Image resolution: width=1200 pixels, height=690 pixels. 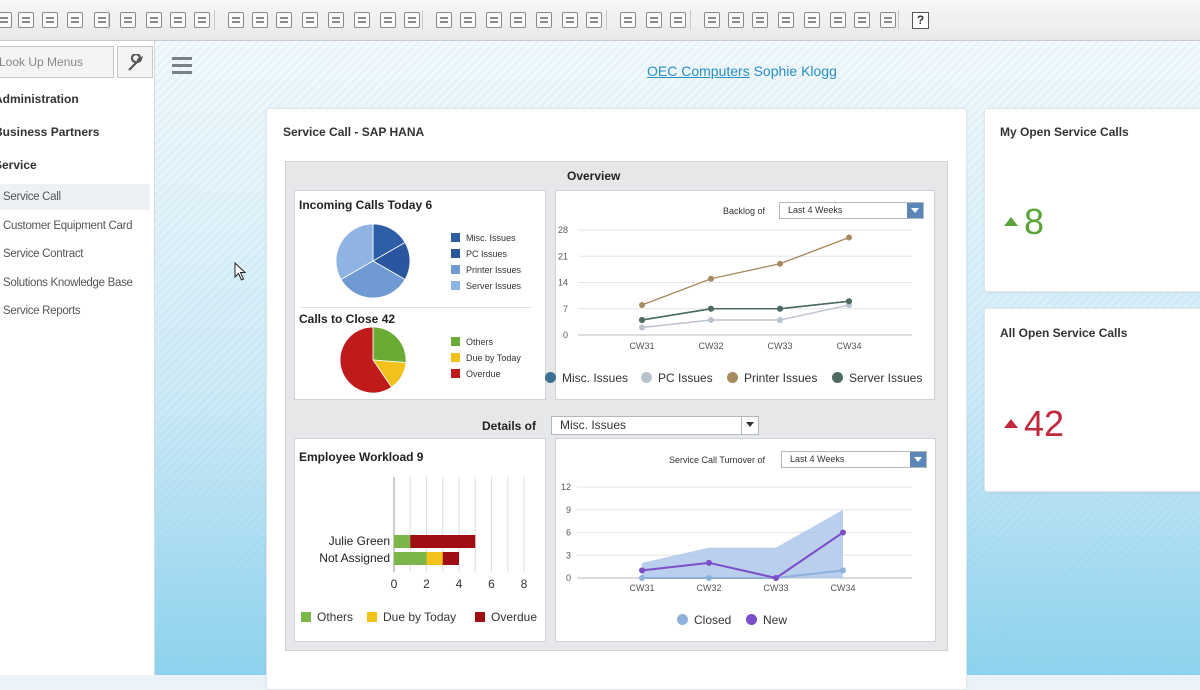 I want to click on user-name: Sophie Klogg, so click(x=795, y=71).